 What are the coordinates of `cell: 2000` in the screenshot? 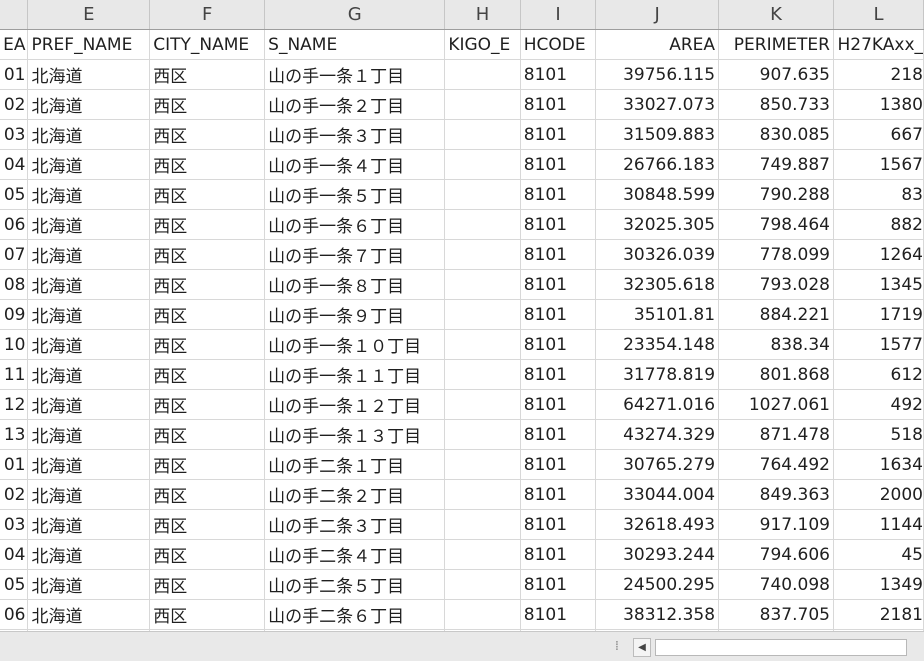 It's located at (878, 494).